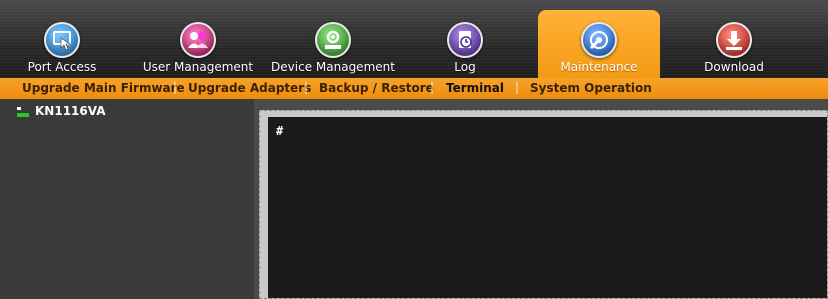 The width and height of the screenshot is (828, 299). I want to click on tab-download: Download, so click(734, 39).